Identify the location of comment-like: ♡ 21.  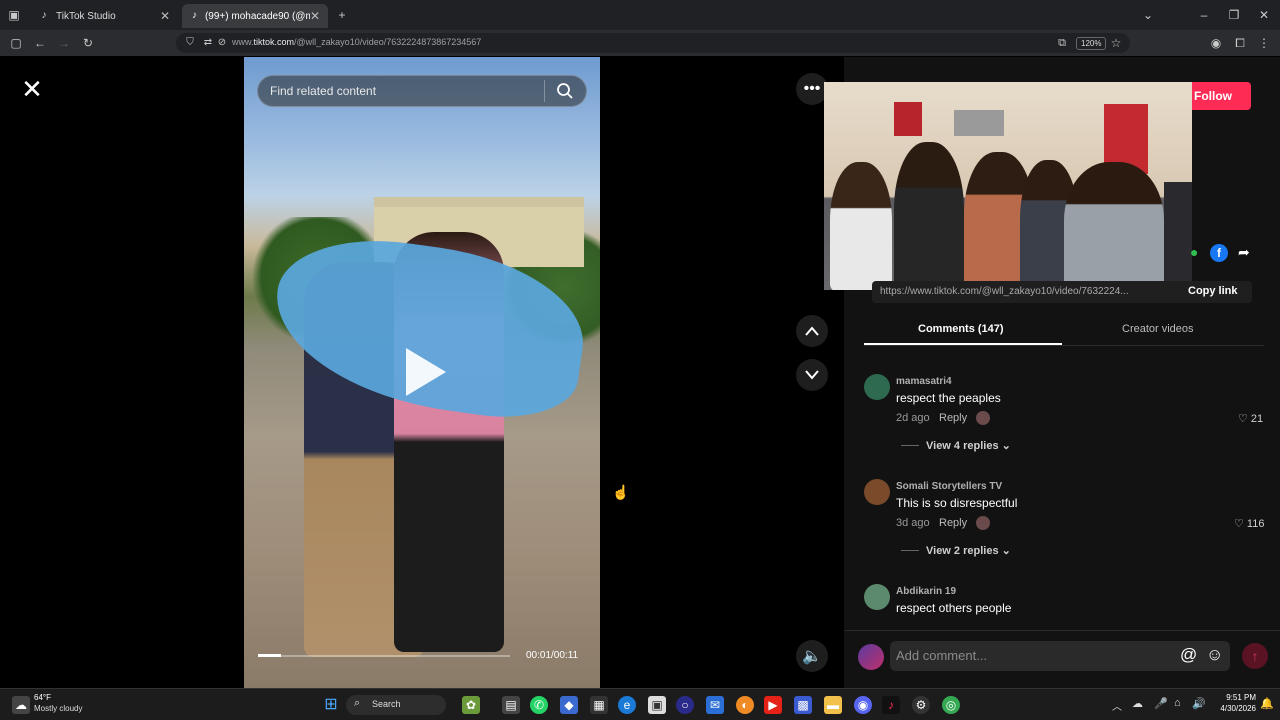
(1250, 418).